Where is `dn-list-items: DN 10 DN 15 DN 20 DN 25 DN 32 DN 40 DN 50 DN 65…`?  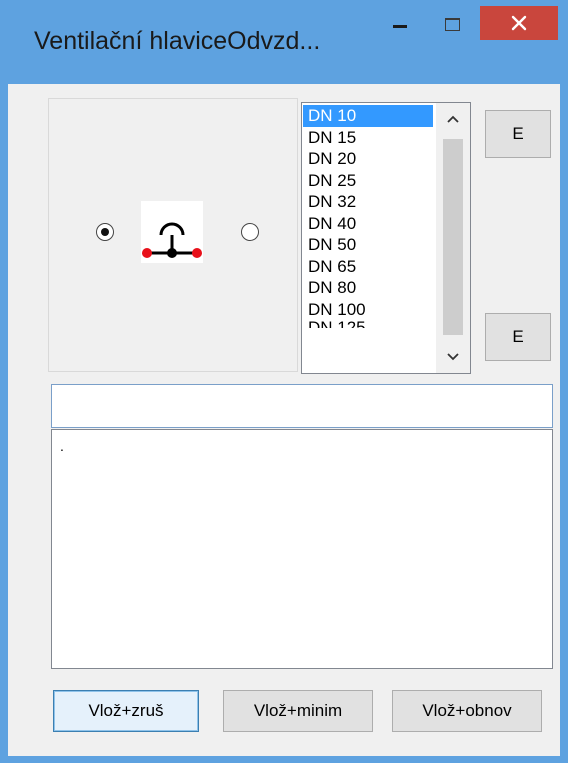 dn-list-items: DN 10 DN 15 DN 20 DN 25 DN 32 DN 40 DN 50 DN 65… is located at coordinates (368, 216).